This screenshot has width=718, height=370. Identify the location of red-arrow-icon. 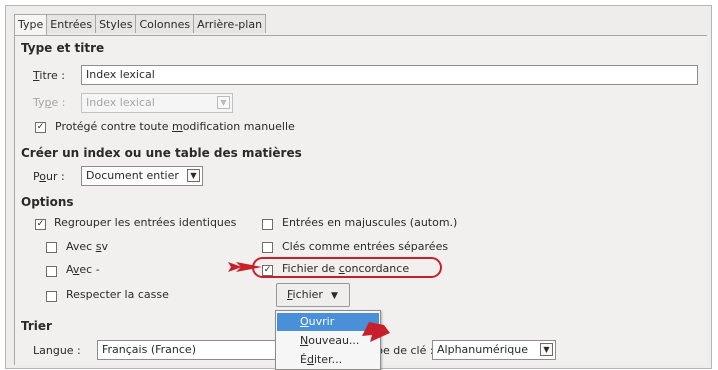
(376, 332).